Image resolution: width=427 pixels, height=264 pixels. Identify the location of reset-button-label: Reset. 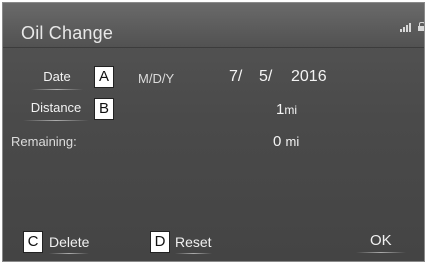
(193, 242).